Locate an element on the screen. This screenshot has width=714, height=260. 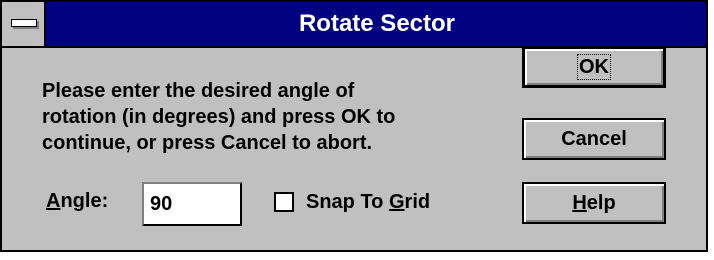
snap-to-grid-option: Snap To Grid is located at coordinates (352, 202).